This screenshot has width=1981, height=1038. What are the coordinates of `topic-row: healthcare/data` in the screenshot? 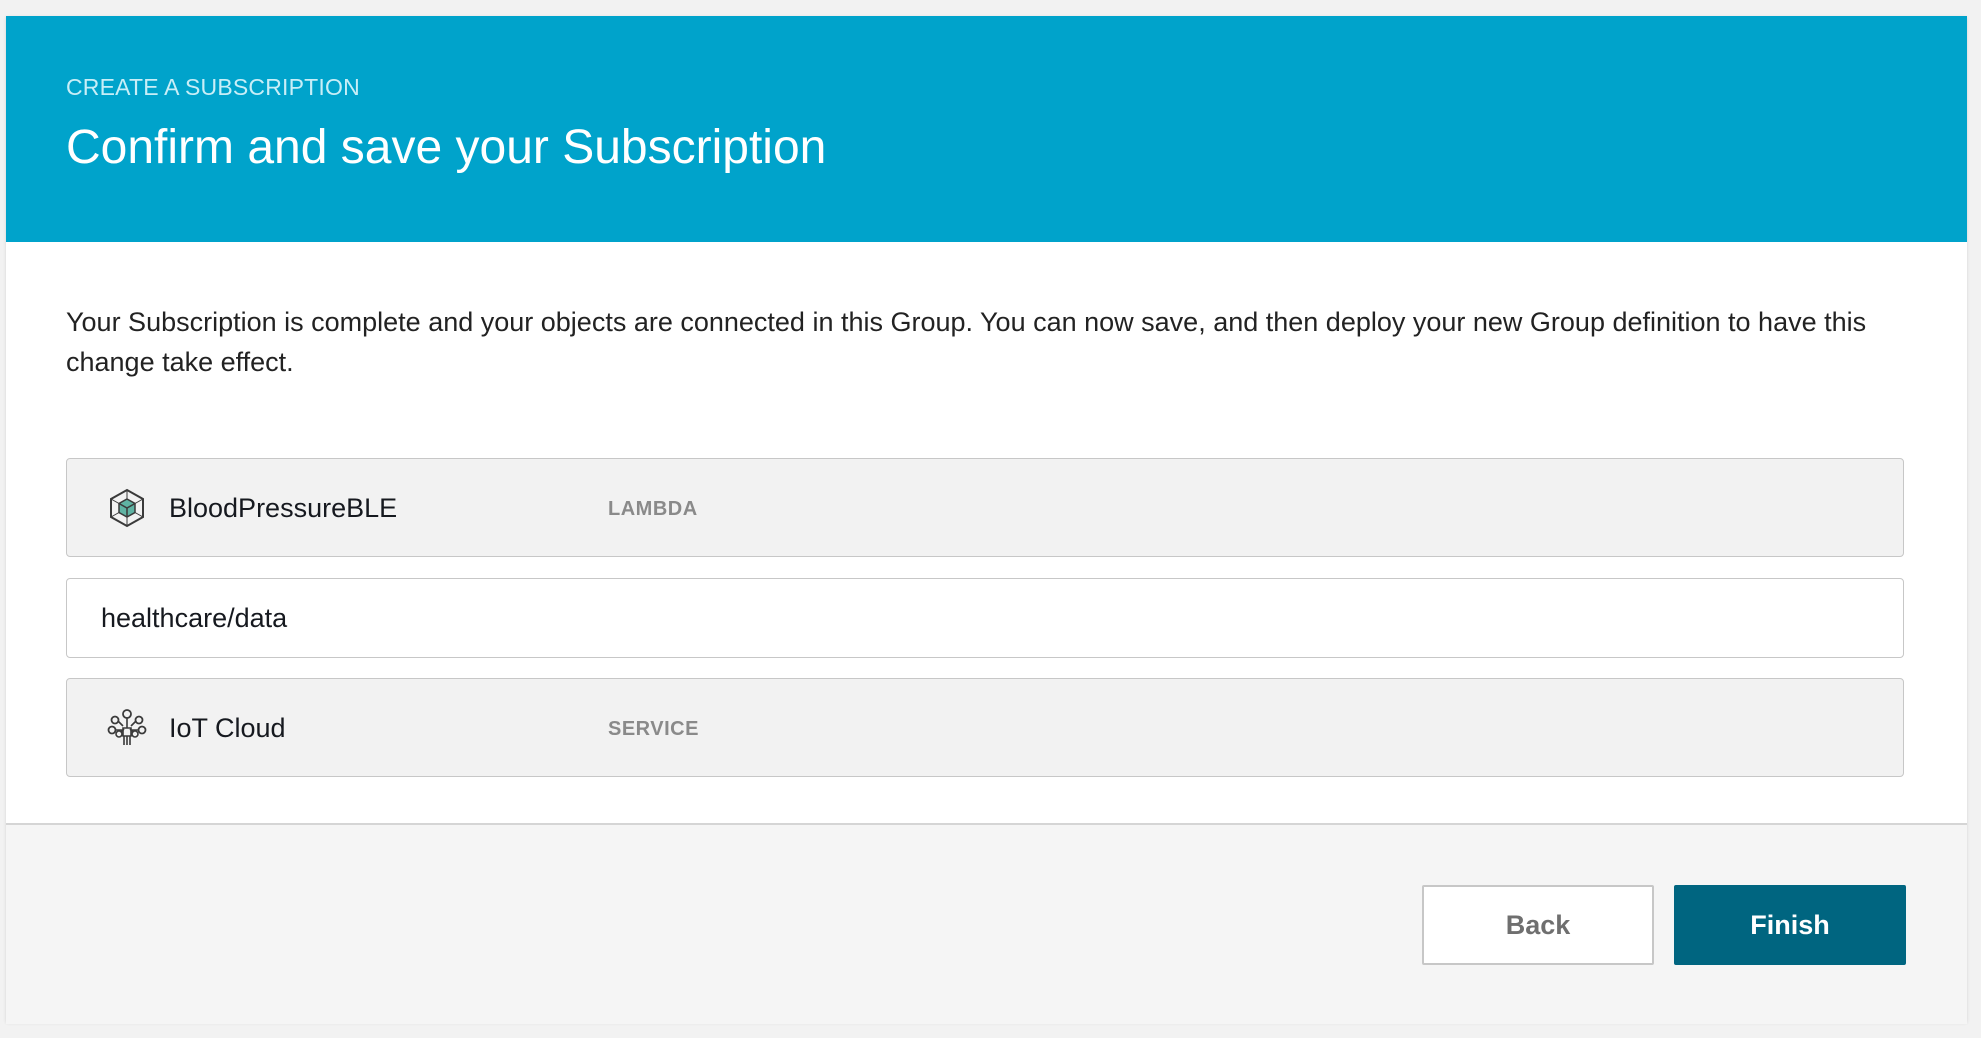 It's located at (985, 618).